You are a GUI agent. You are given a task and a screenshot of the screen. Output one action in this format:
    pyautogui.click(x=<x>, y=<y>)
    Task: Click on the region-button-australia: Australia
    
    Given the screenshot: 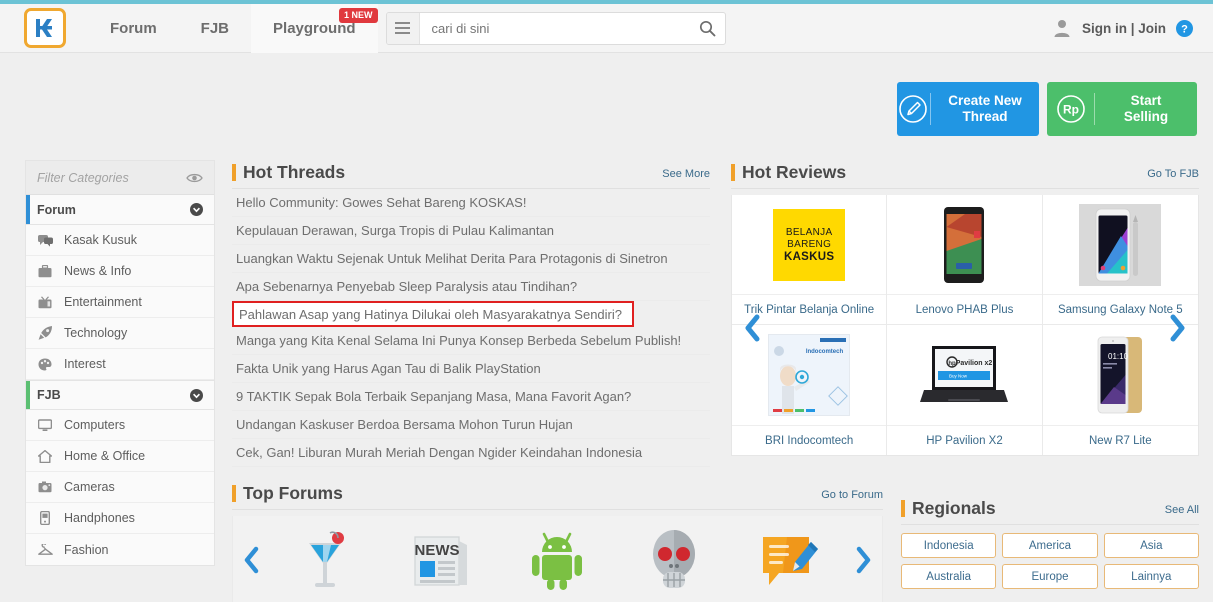 What is the action you would take?
    pyautogui.click(x=949, y=576)
    